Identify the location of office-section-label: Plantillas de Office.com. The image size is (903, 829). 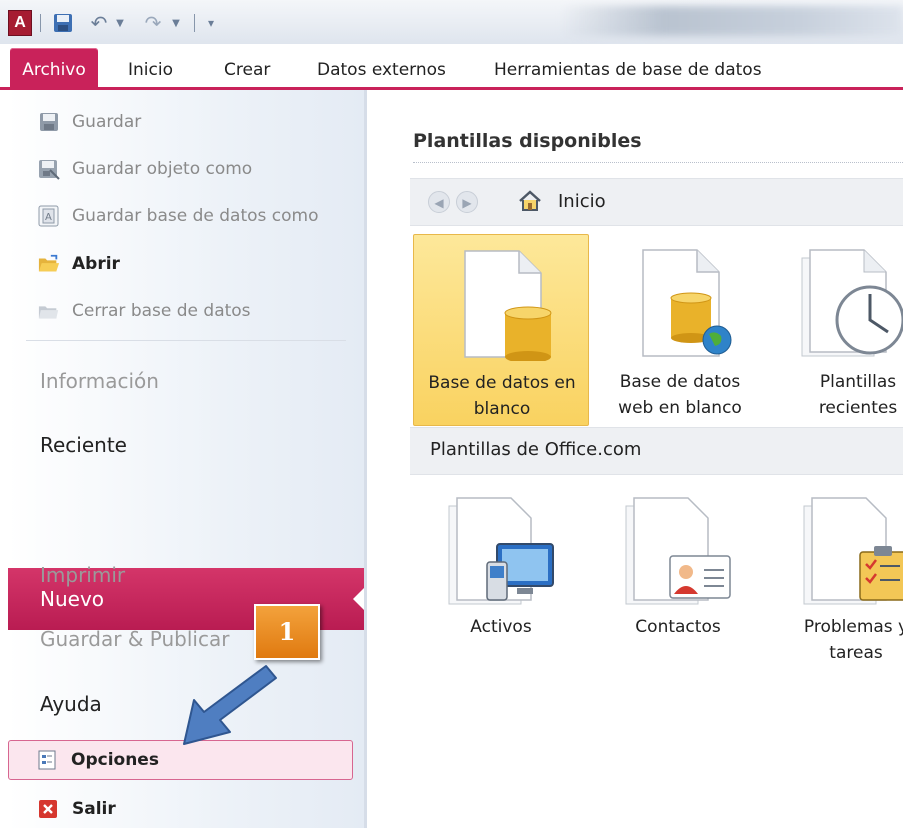
(536, 449).